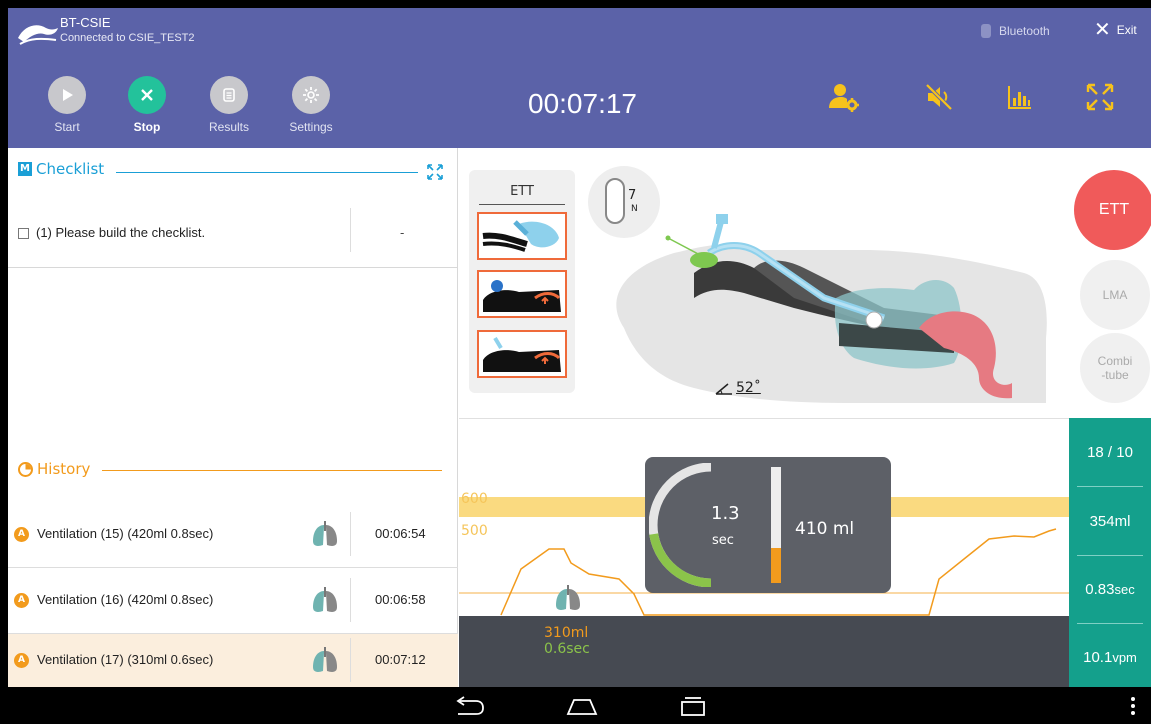 This screenshot has height=724, width=1151. I want to click on exit-button: ✕ Exit, so click(1115, 30).